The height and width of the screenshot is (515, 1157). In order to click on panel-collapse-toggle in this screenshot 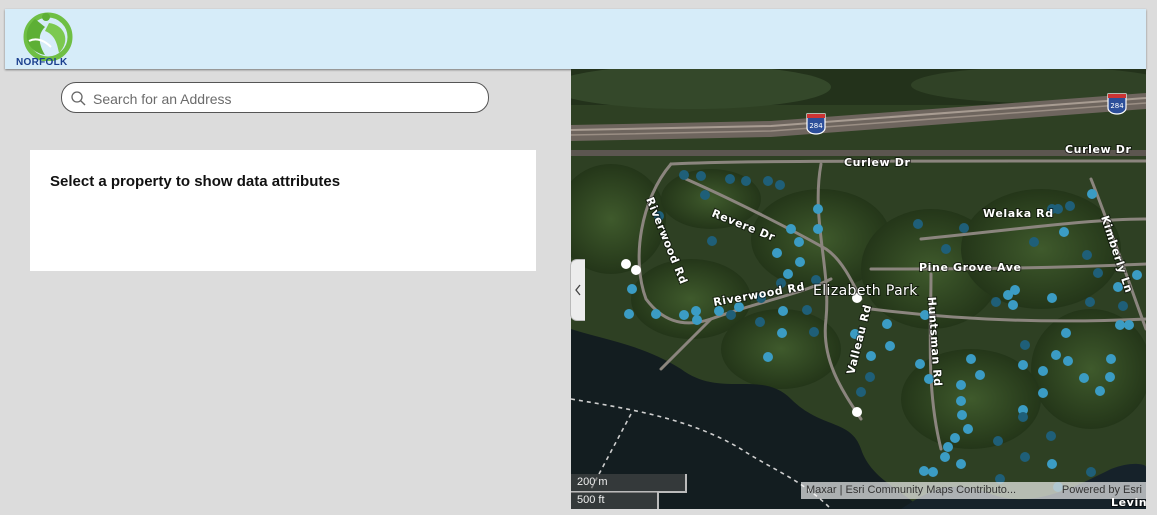, I will do `click(577, 290)`.